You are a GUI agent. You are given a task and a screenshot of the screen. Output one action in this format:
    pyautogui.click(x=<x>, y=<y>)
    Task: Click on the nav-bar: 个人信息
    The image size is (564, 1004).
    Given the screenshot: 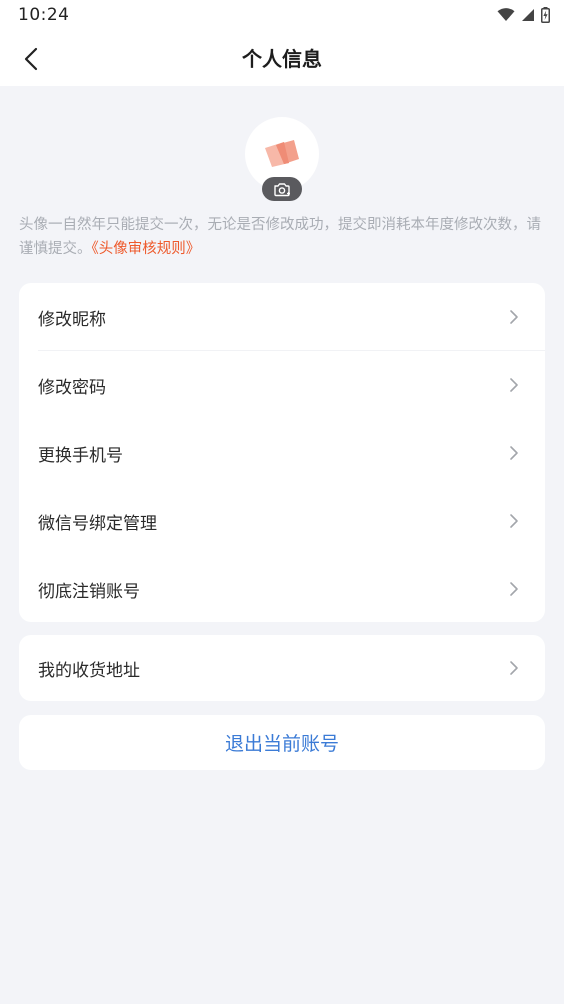 What is the action you would take?
    pyautogui.click(x=282, y=58)
    